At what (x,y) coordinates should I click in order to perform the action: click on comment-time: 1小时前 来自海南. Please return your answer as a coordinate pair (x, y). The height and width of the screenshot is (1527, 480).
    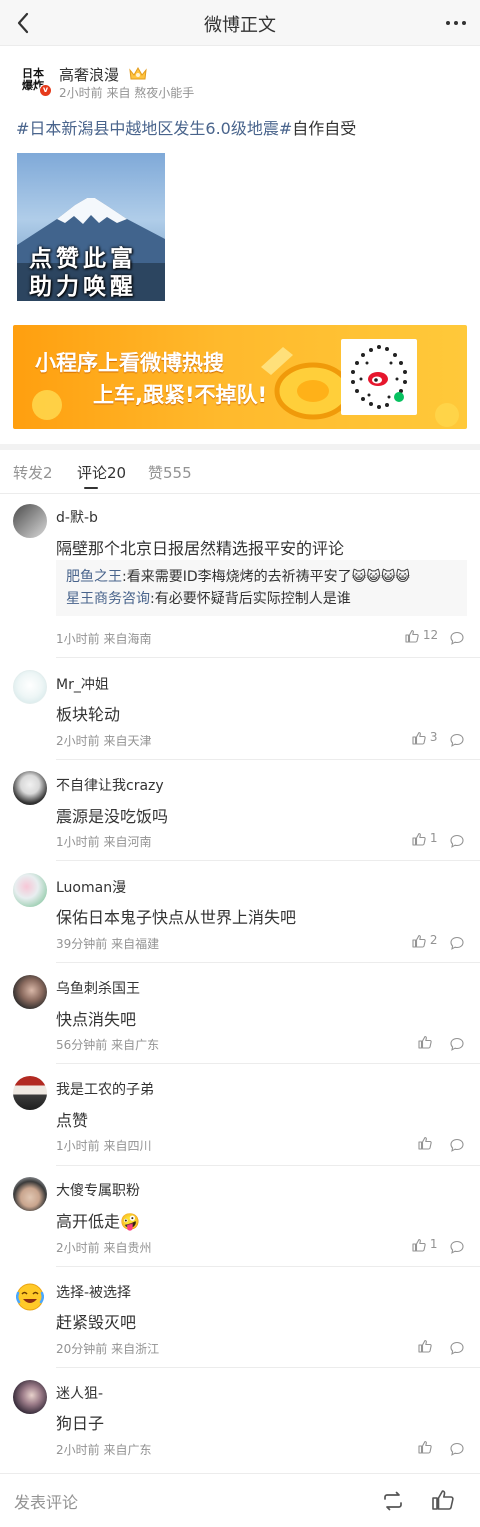
    Looking at the image, I should click on (104, 639).